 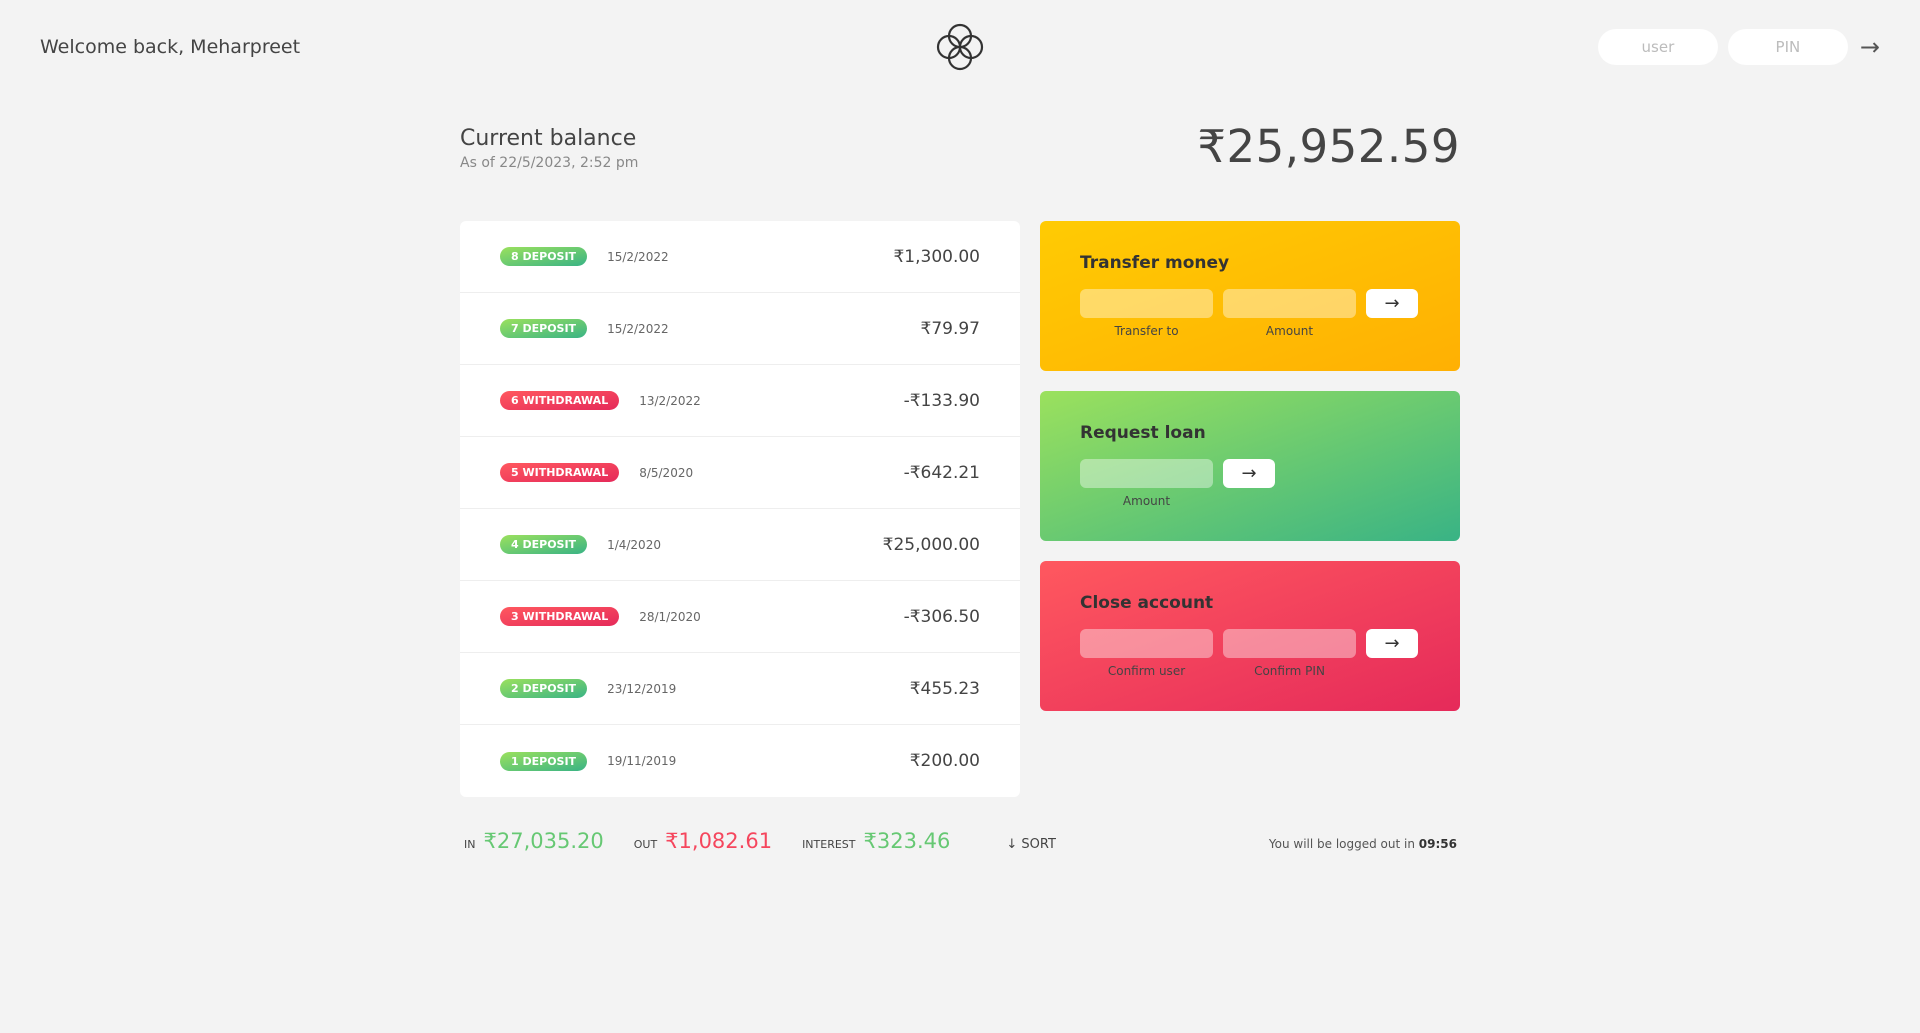 What do you see at coordinates (1657, 47) in the screenshot?
I see `login-user-input` at bounding box center [1657, 47].